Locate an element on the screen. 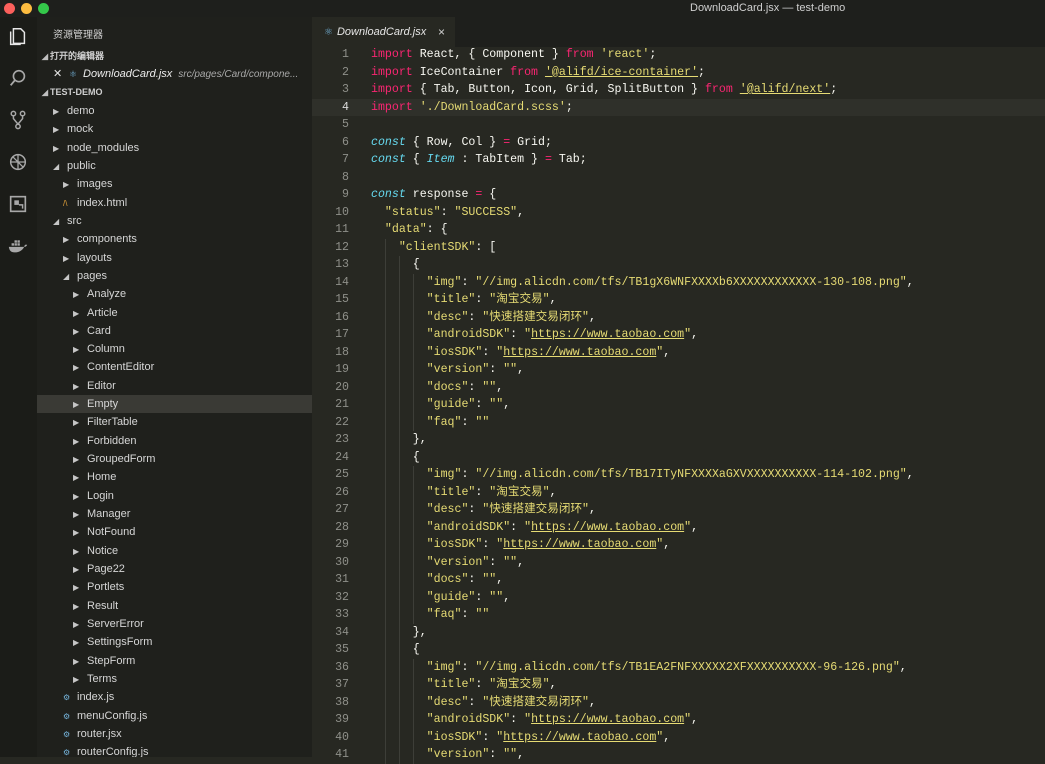 This screenshot has width=1045, height=764. react-file-icon: ⚛ is located at coordinates (328, 32).